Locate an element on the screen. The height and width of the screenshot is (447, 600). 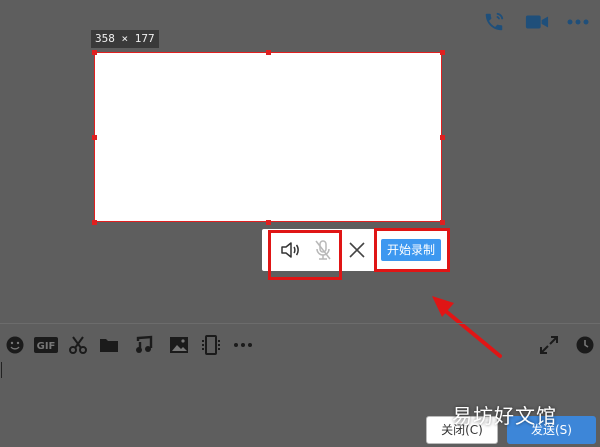
folder-icon is located at coordinates (109, 345).